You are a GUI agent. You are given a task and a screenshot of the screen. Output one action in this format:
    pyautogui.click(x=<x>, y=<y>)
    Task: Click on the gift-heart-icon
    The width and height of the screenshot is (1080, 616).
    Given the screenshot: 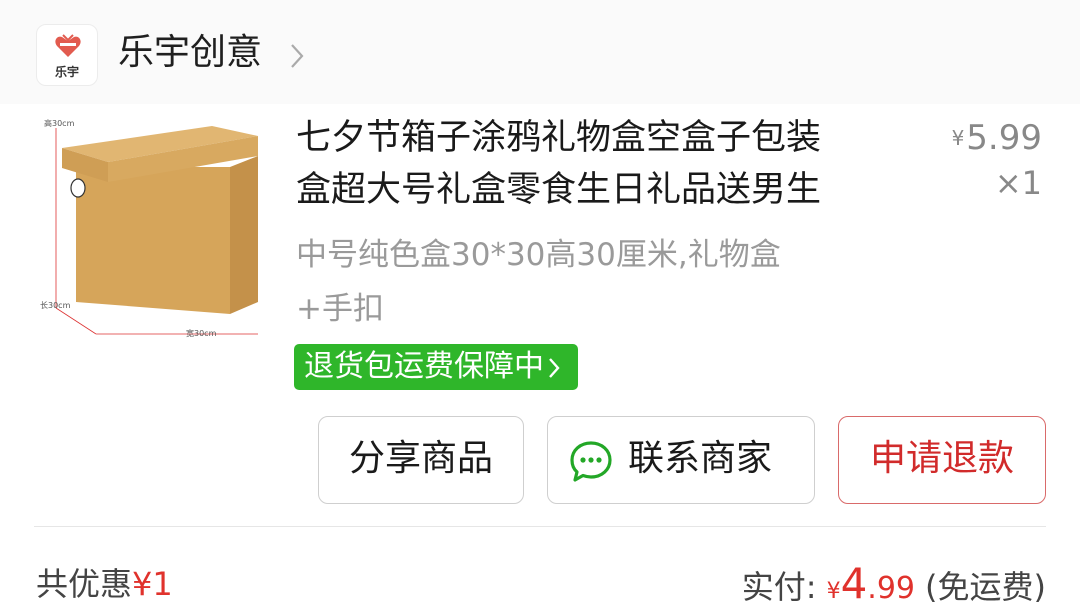 What is the action you would take?
    pyautogui.click(x=68, y=45)
    